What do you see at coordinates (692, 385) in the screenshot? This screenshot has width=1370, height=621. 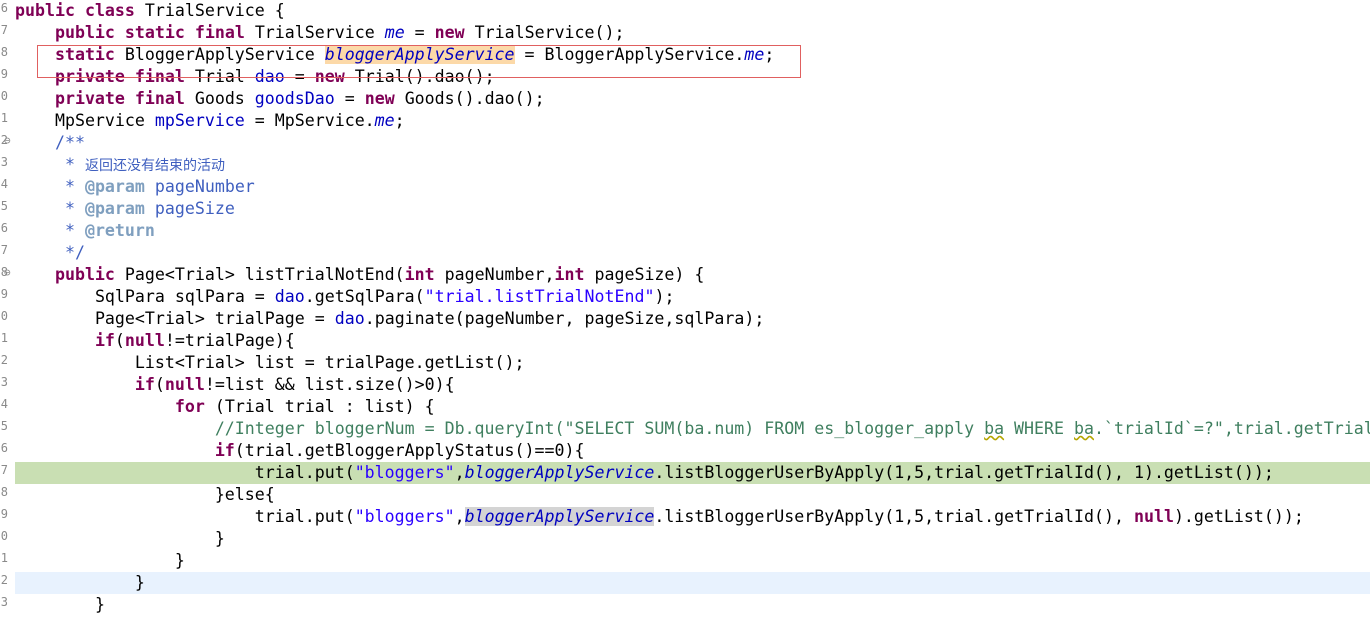 I see `code-line: if(null!=list && list.size()>0){` at bounding box center [692, 385].